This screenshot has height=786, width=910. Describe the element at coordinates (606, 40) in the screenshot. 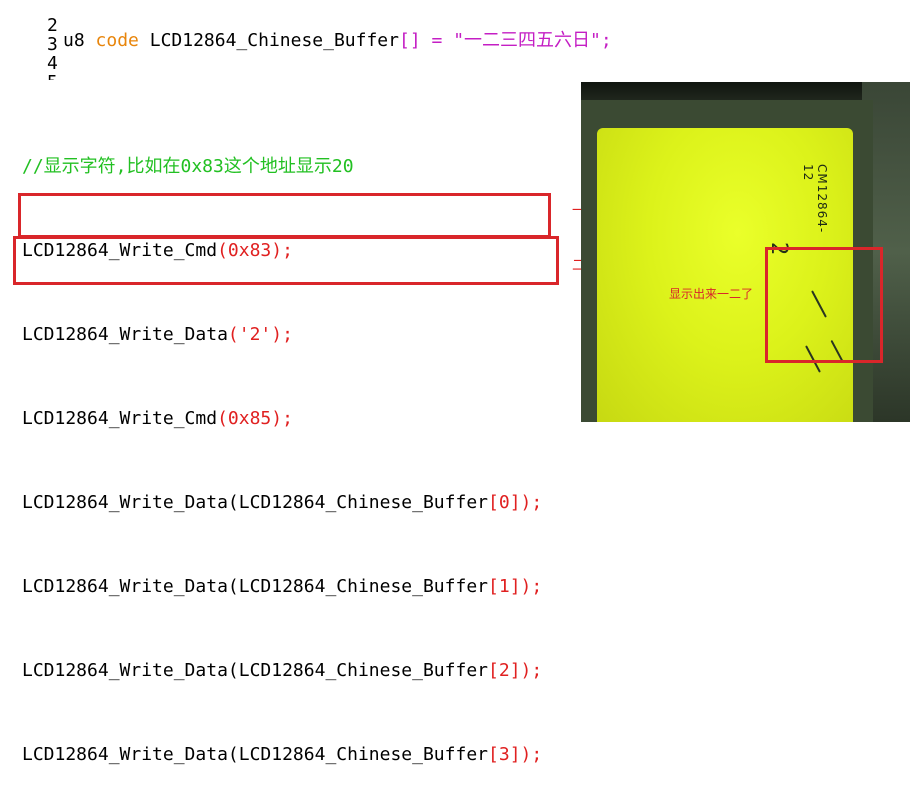

I see `semicolon-token: ;` at that location.